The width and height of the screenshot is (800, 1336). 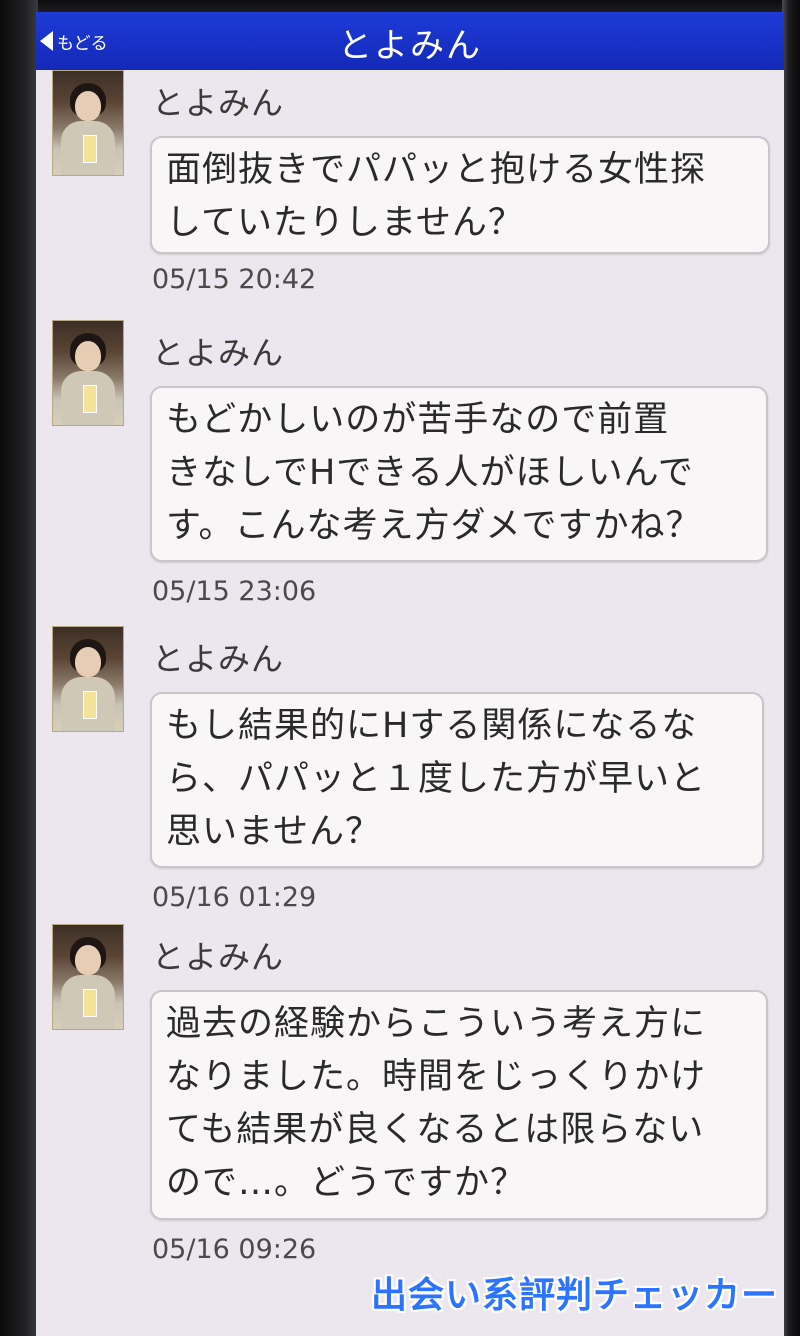 What do you see at coordinates (234, 897) in the screenshot?
I see `message-timestamp: 05/16 01:29` at bounding box center [234, 897].